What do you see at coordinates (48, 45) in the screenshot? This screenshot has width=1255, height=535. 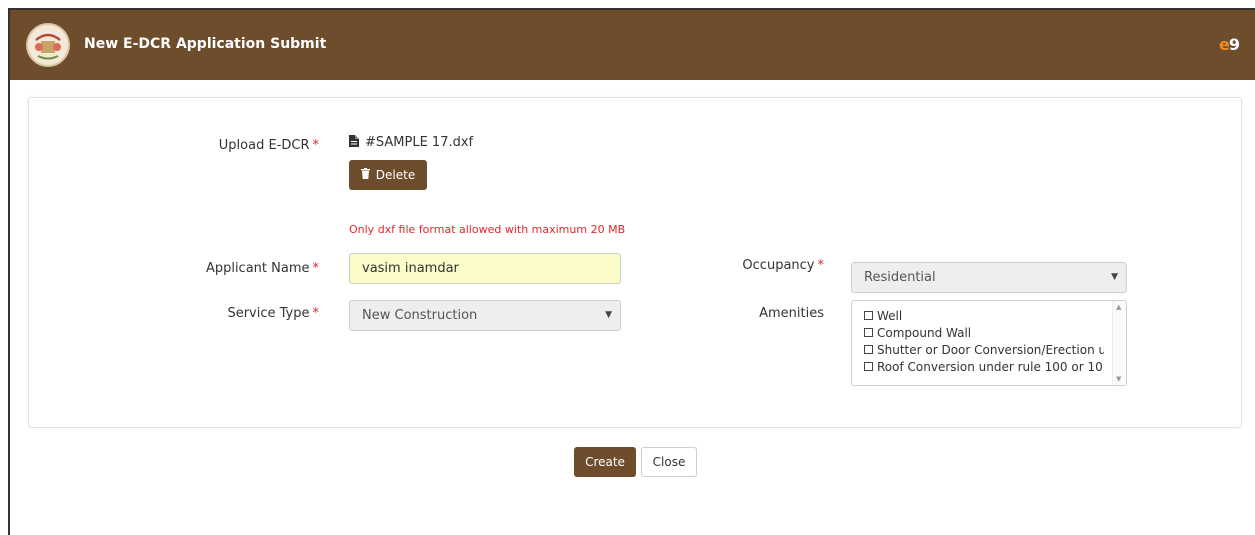 I see `municipal-logo` at bounding box center [48, 45].